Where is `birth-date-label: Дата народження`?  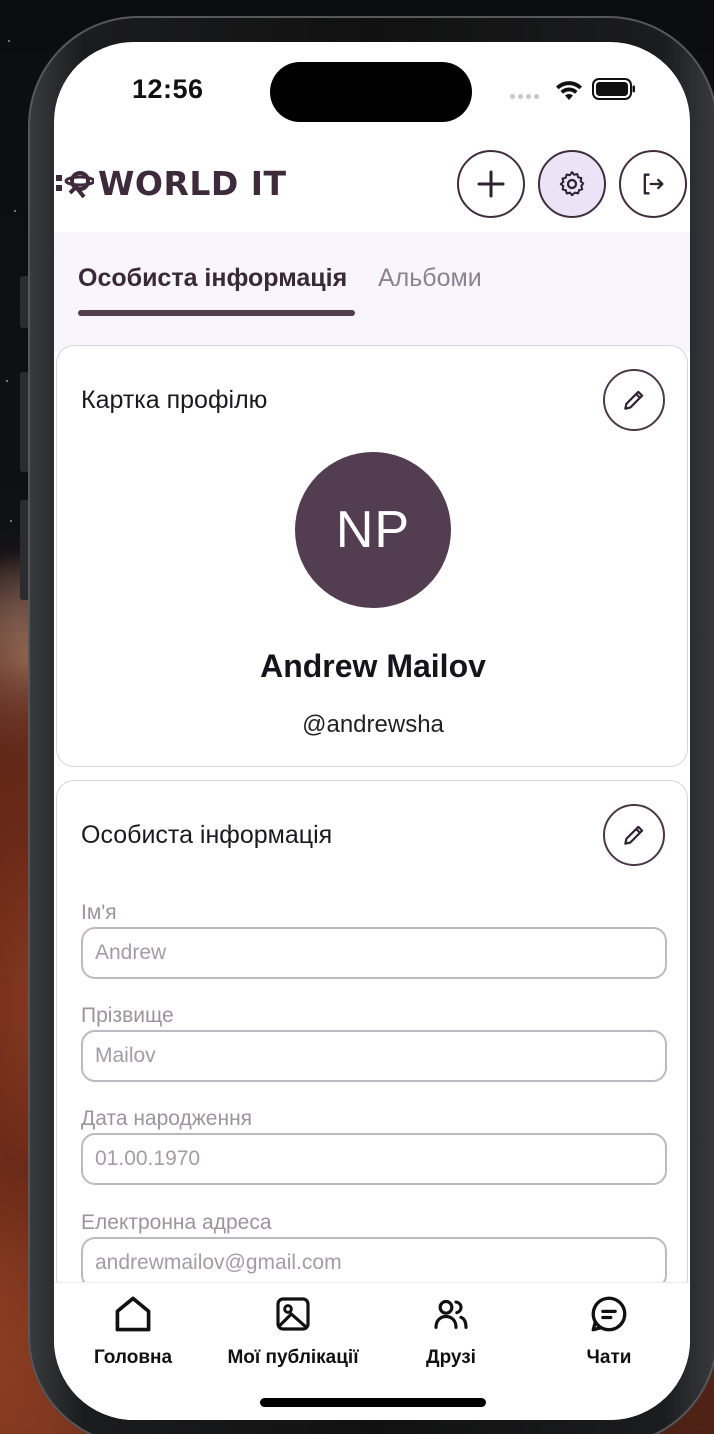
birth-date-label: Дата народження is located at coordinates (167, 1118).